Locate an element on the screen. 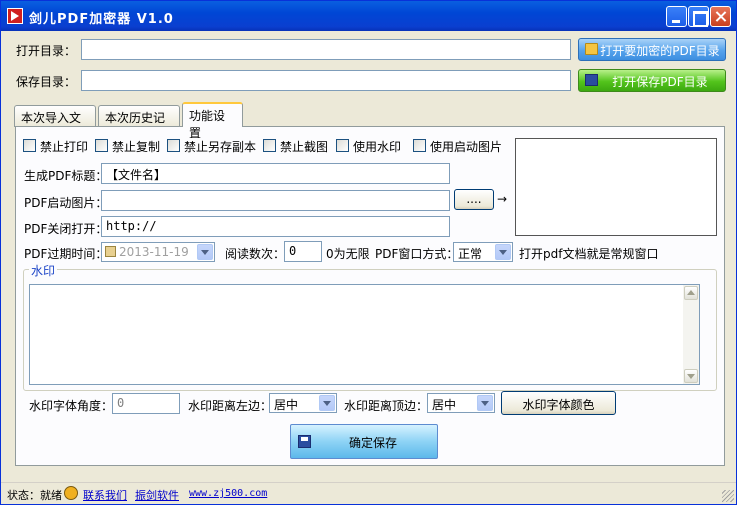 This screenshot has width=737, height=505. checkbox-no-copy is located at coordinates (101, 145).